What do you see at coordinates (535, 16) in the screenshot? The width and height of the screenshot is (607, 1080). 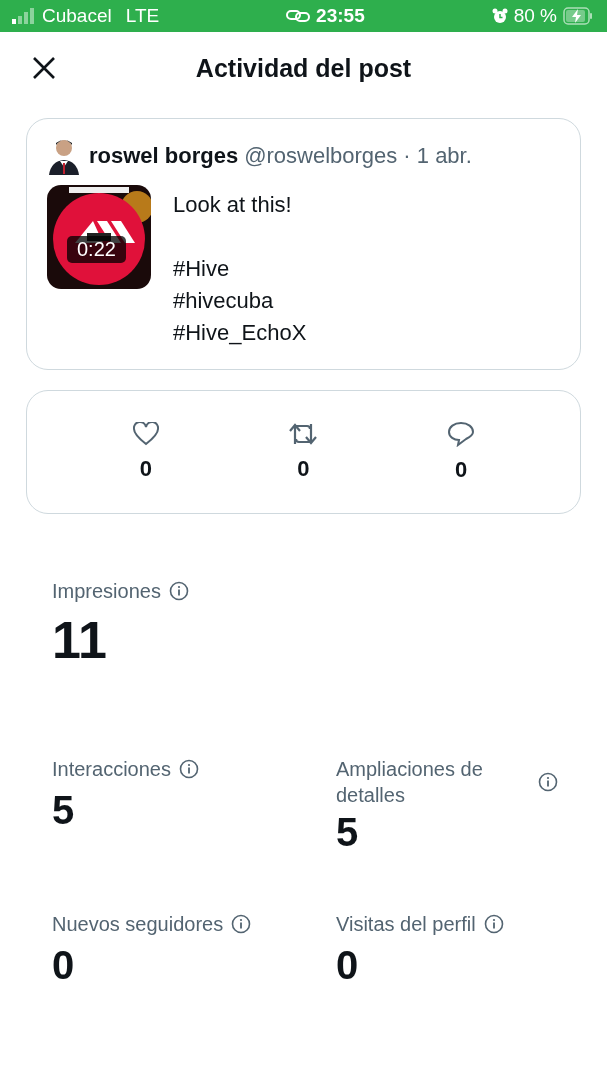 I see `battery-percent: 80 %` at bounding box center [535, 16].